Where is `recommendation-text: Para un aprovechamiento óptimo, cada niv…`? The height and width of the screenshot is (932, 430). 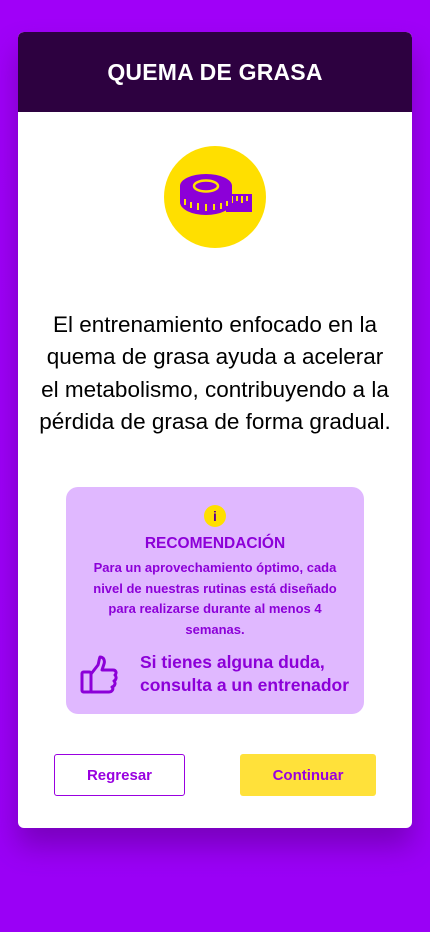
recommendation-text: Para un aprovechamiento óptimo, cada niv… is located at coordinates (215, 598).